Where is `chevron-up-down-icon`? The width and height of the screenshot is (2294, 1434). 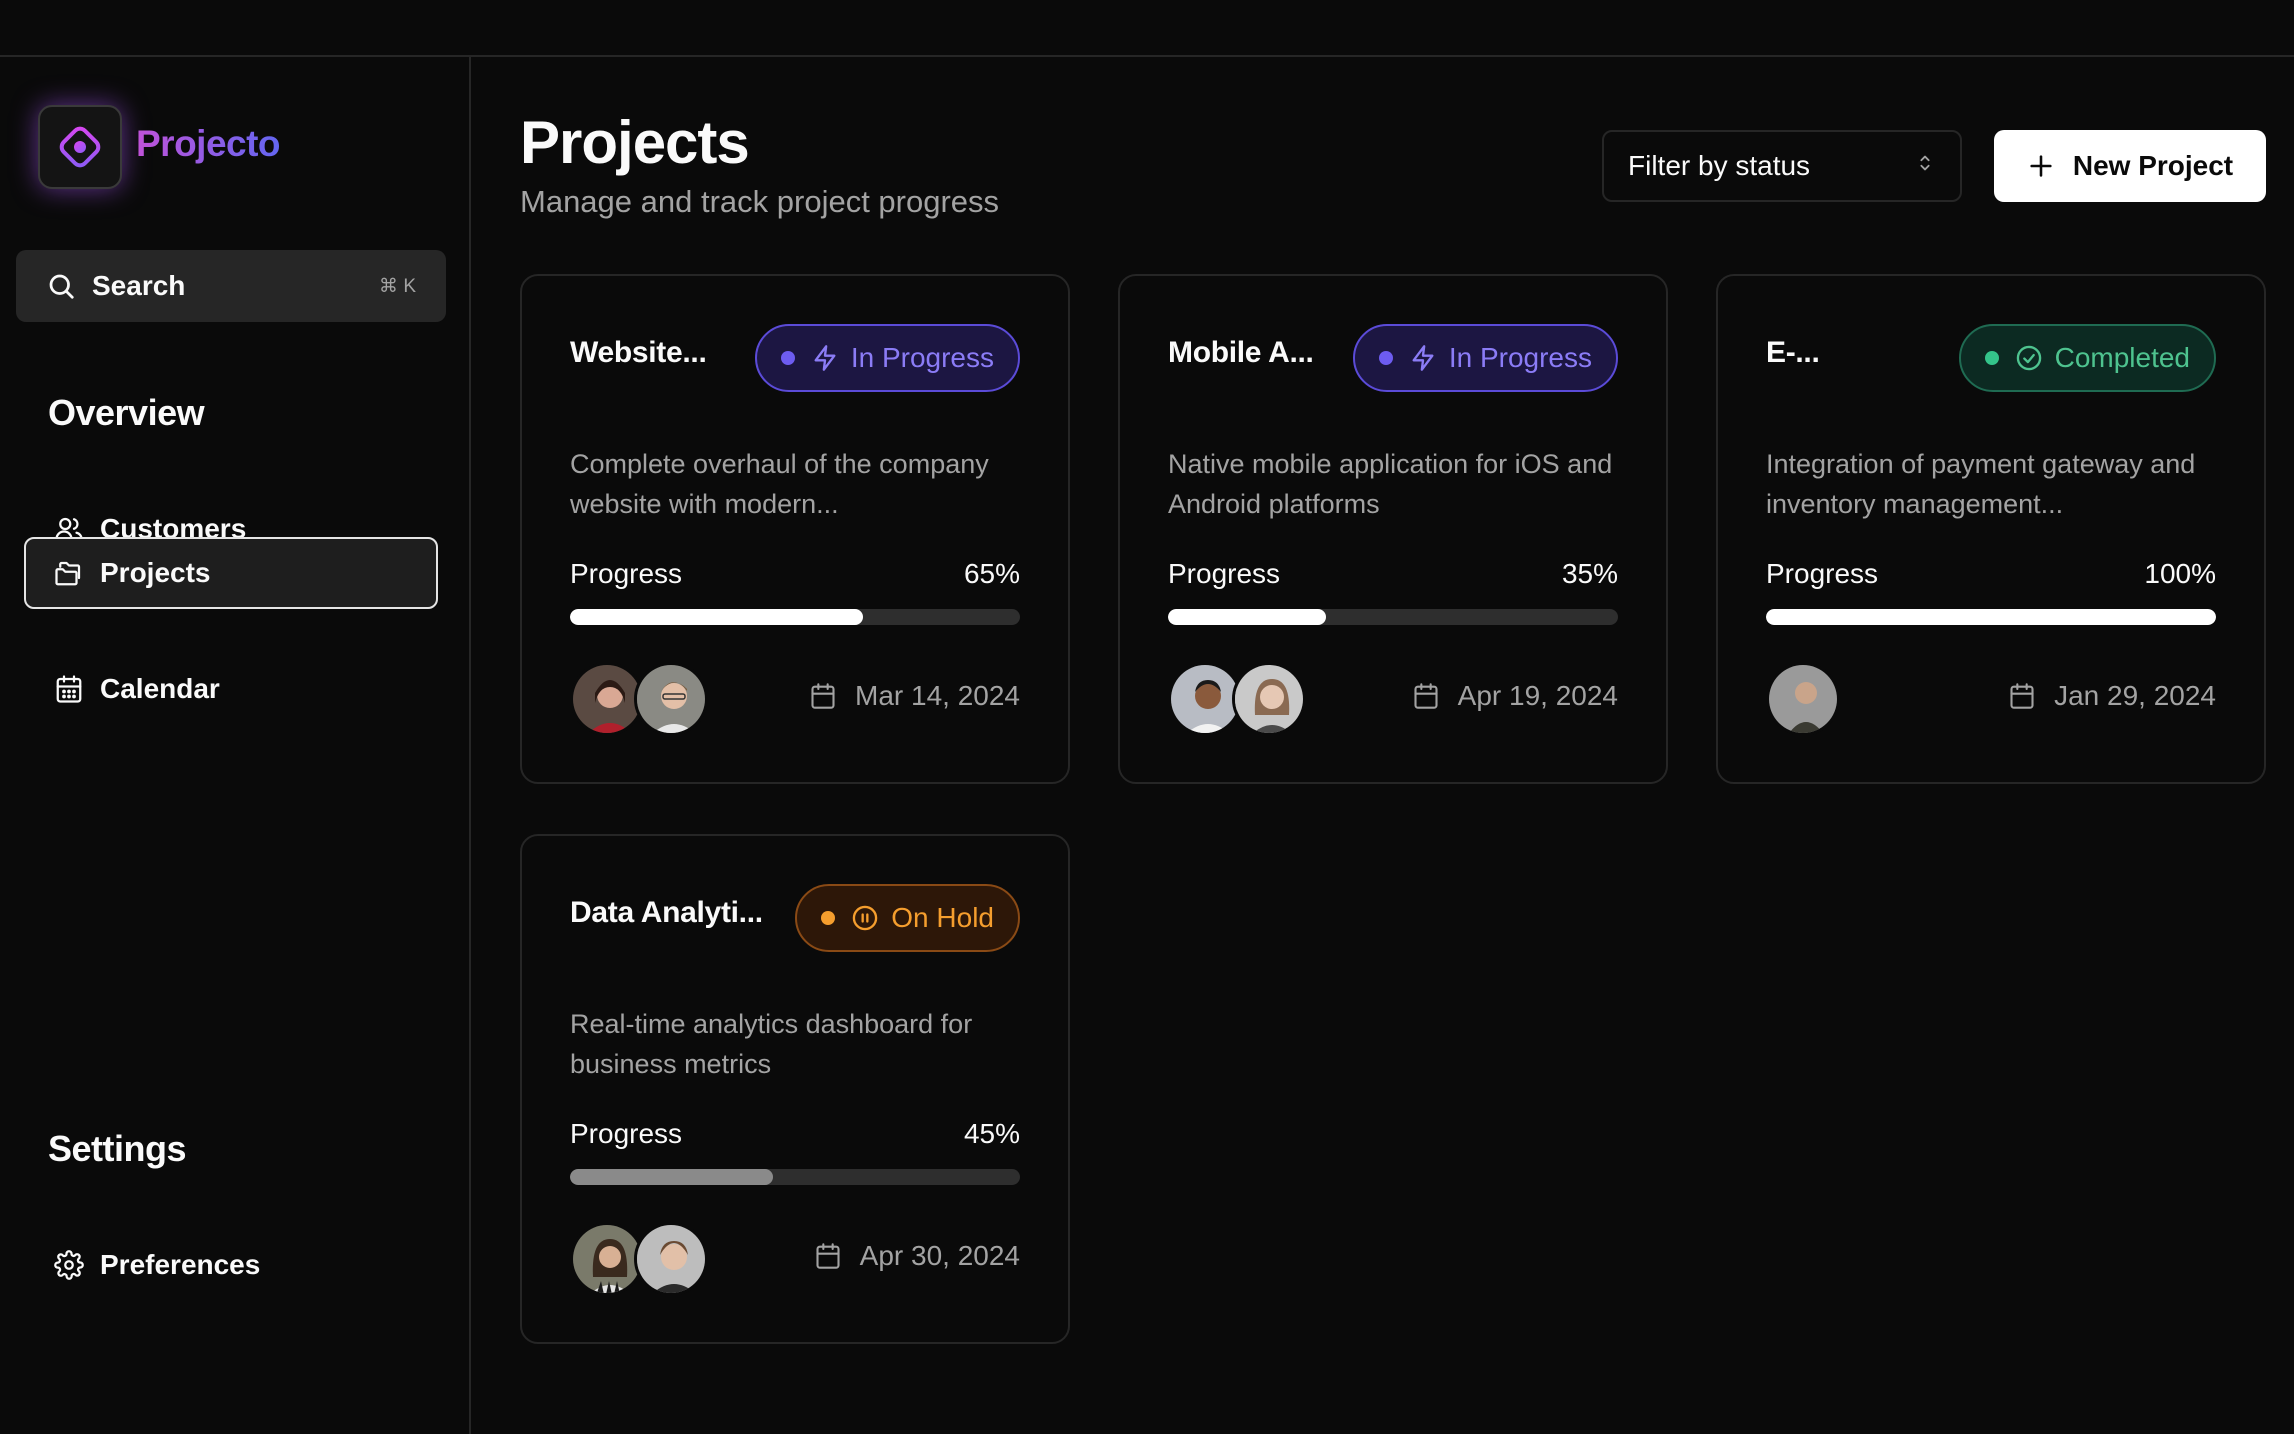
chevron-up-down-icon is located at coordinates (1925, 166).